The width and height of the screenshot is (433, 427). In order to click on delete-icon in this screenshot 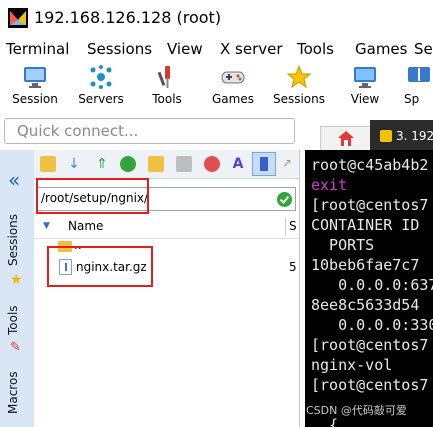, I will do `click(212, 164)`.